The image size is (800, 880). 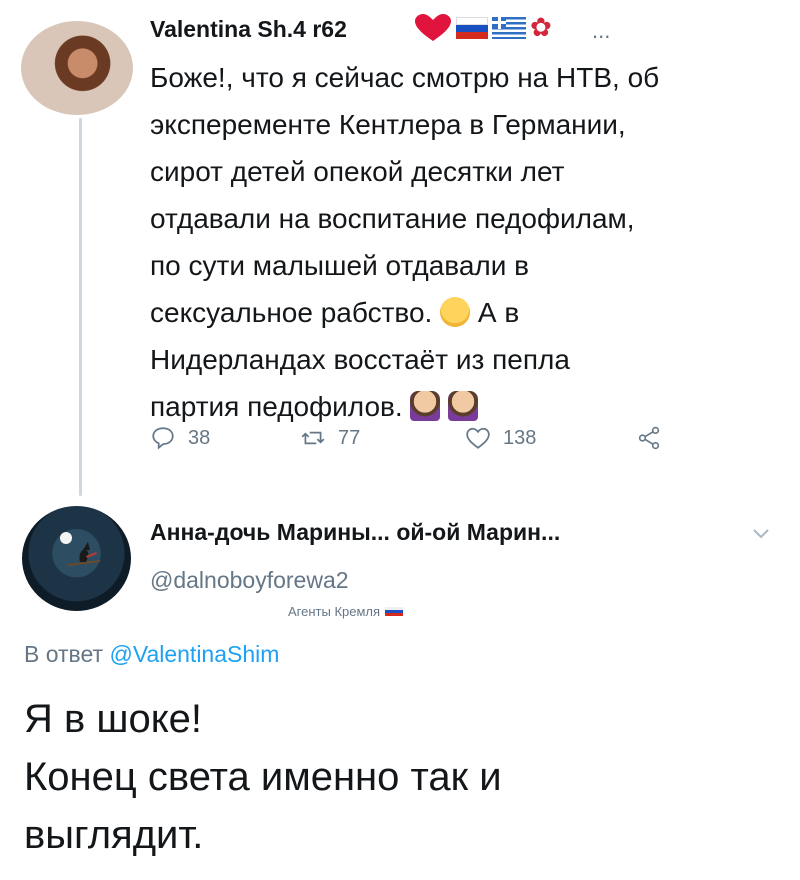 I want to click on retweet-button: 77, so click(x=330, y=438).